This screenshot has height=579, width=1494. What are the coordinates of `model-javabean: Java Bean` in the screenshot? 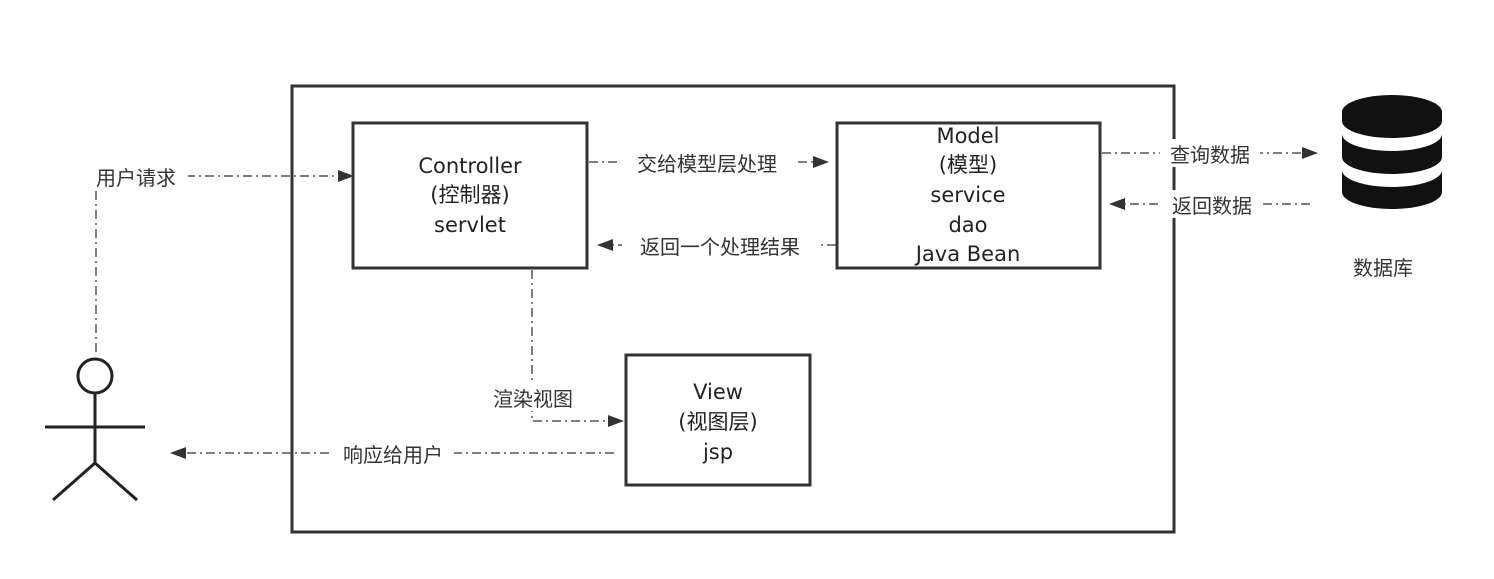 It's located at (967, 254).